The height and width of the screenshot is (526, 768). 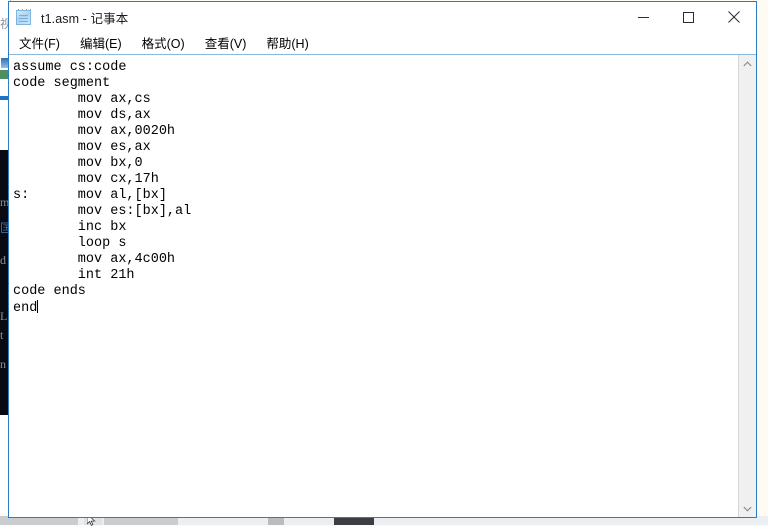 I want to click on scroll-down-button, so click(x=747, y=508).